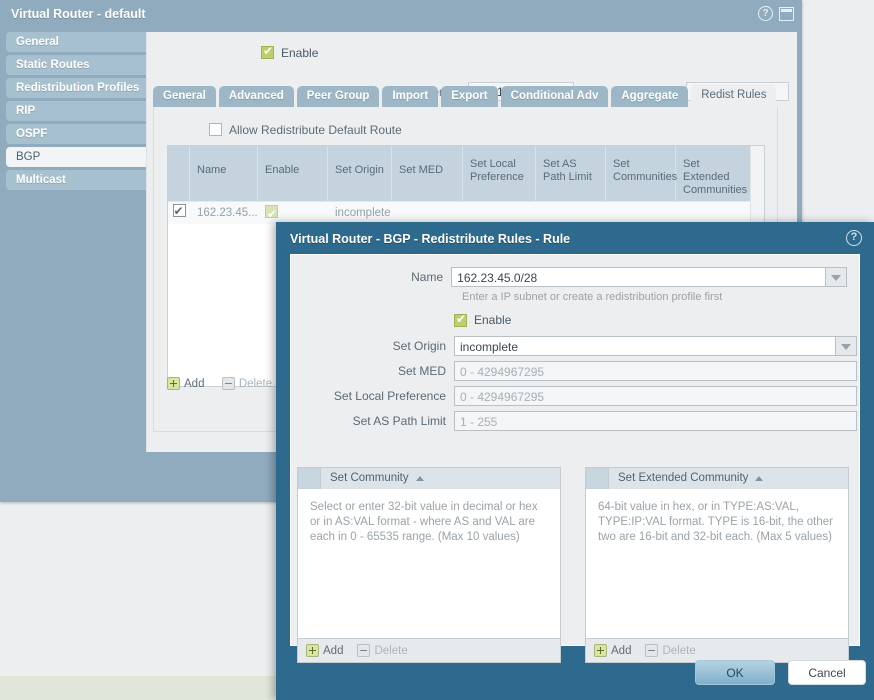 Image resolution: width=874 pixels, height=700 pixels. Describe the element at coordinates (421, 371) in the screenshot. I see `set-med-label: Set MED` at that location.